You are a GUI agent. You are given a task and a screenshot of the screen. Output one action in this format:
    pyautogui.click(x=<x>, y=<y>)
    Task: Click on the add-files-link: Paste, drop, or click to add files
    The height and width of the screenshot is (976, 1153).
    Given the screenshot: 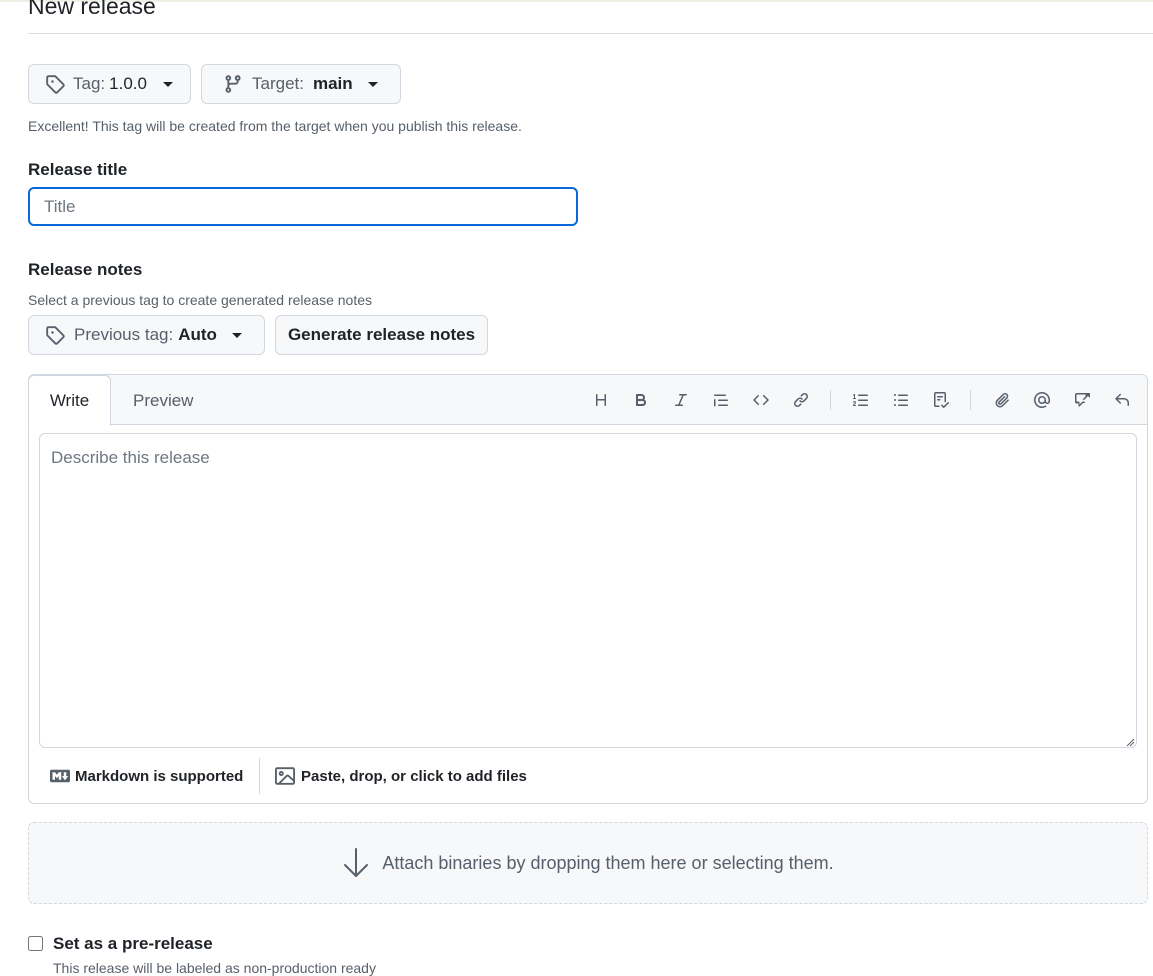 What is the action you would take?
    pyautogui.click(x=401, y=776)
    